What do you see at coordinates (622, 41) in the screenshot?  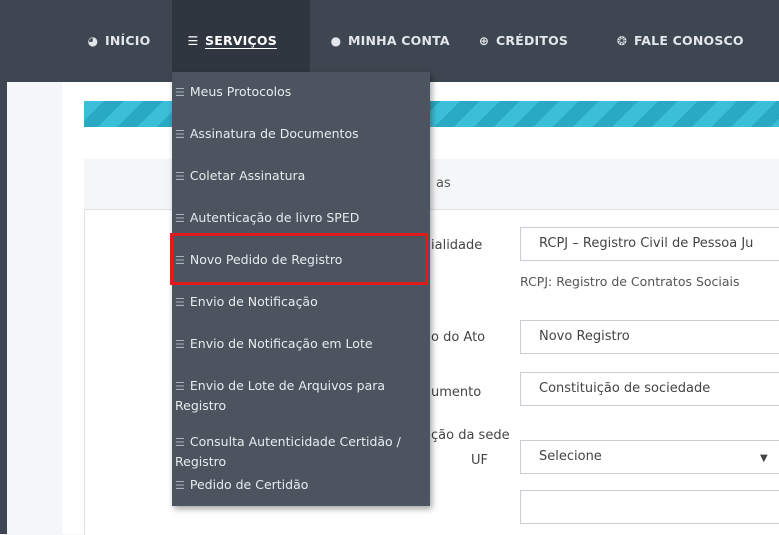 I see `support-icon: ❂` at bounding box center [622, 41].